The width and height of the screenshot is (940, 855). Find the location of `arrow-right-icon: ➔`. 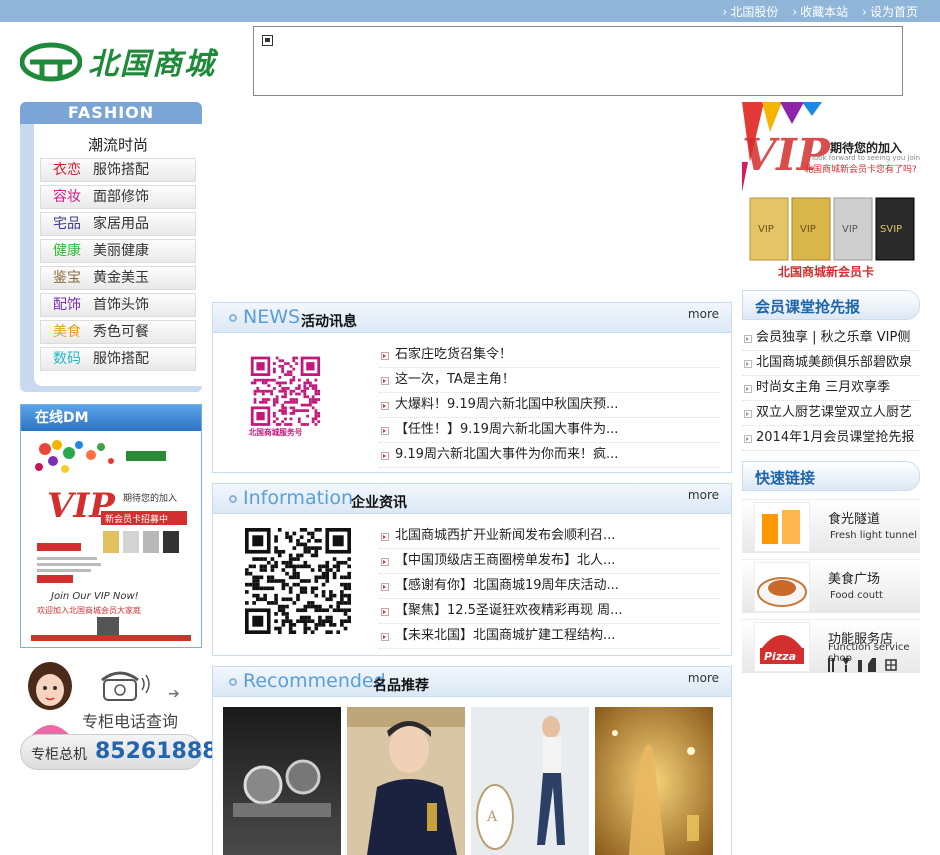

arrow-right-icon: ➔ is located at coordinates (174, 694).